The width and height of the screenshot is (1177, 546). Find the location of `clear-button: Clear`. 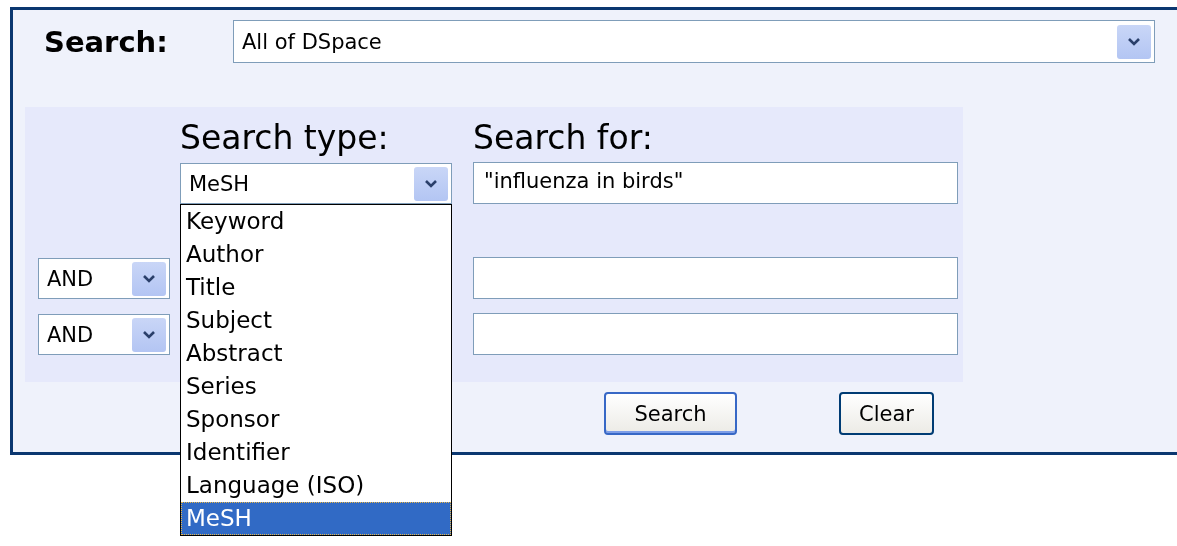

clear-button: Clear is located at coordinates (886, 413).